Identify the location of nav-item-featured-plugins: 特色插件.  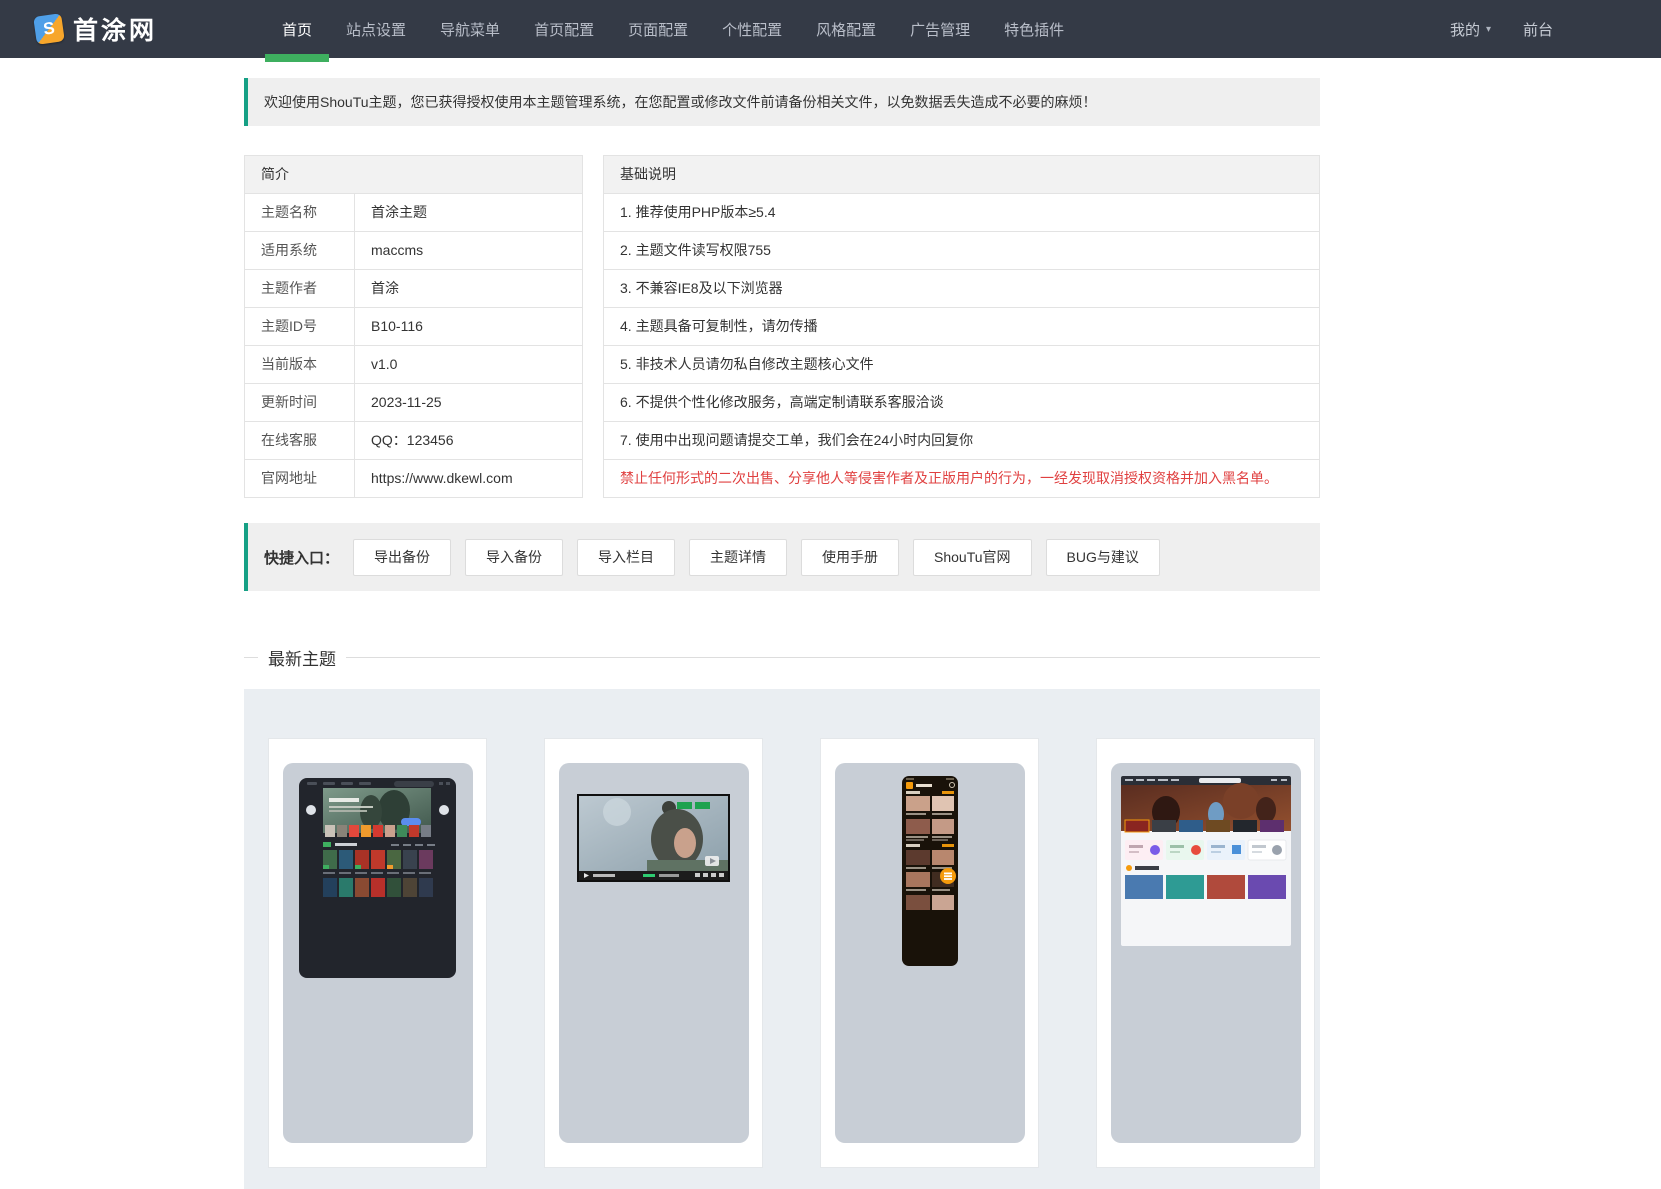
(1034, 29).